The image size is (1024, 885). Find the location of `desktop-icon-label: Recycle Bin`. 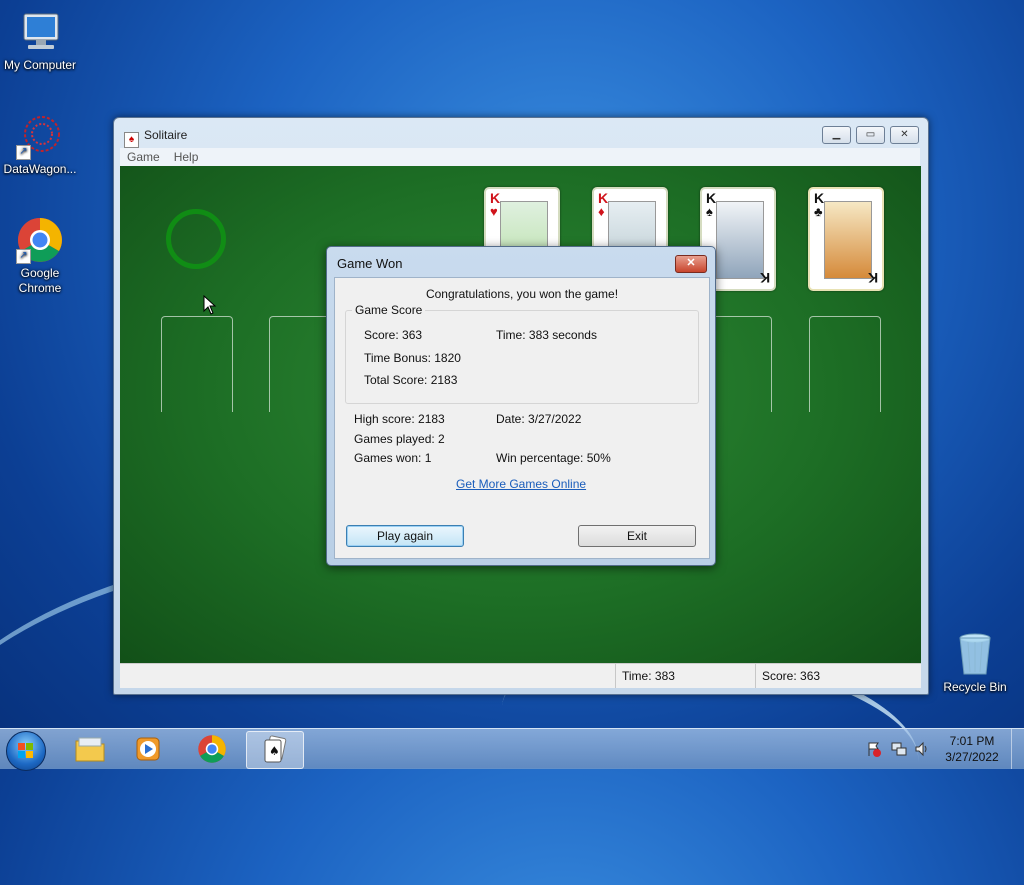

desktop-icon-label: Recycle Bin is located at coordinates (975, 687).